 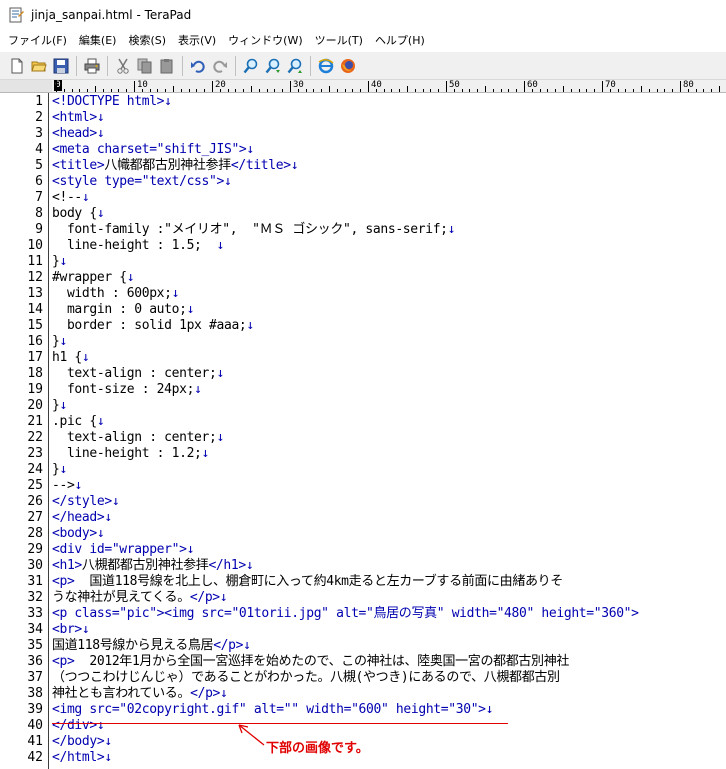 What do you see at coordinates (363, 598) in the screenshot?
I see `editor-line: 32 うな神社が見えてくる。</p>↓` at bounding box center [363, 598].